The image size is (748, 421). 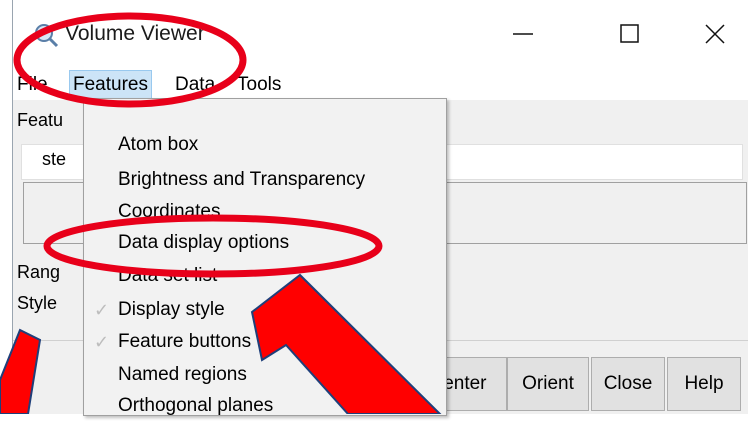 What do you see at coordinates (213, 246) in the screenshot?
I see `annotation-circle-data-display` at bounding box center [213, 246].